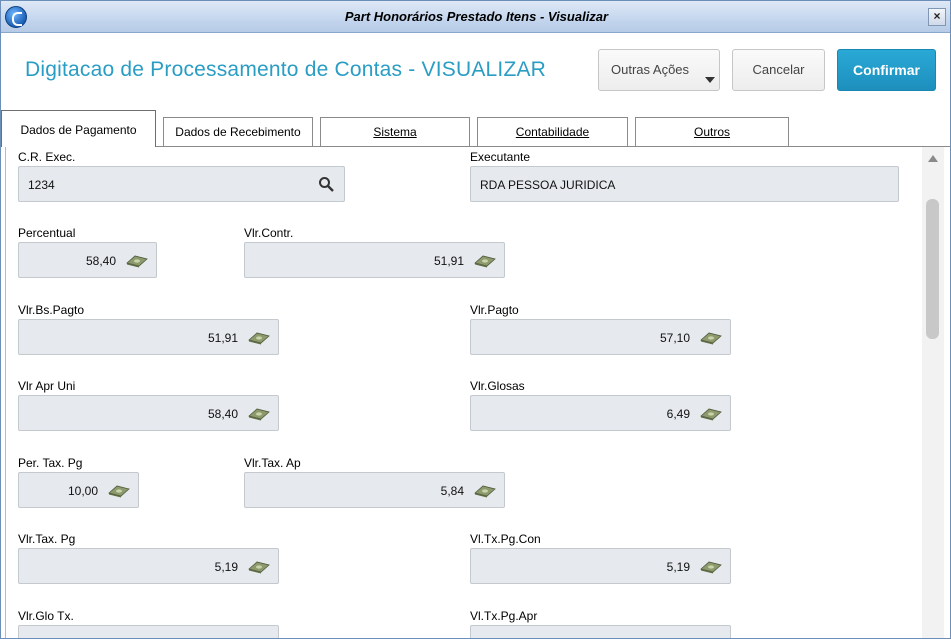  Describe the element at coordinates (47, 539) in the screenshot. I see `vlr-tax-pg-label: Vlr.Tax. Pg` at that location.